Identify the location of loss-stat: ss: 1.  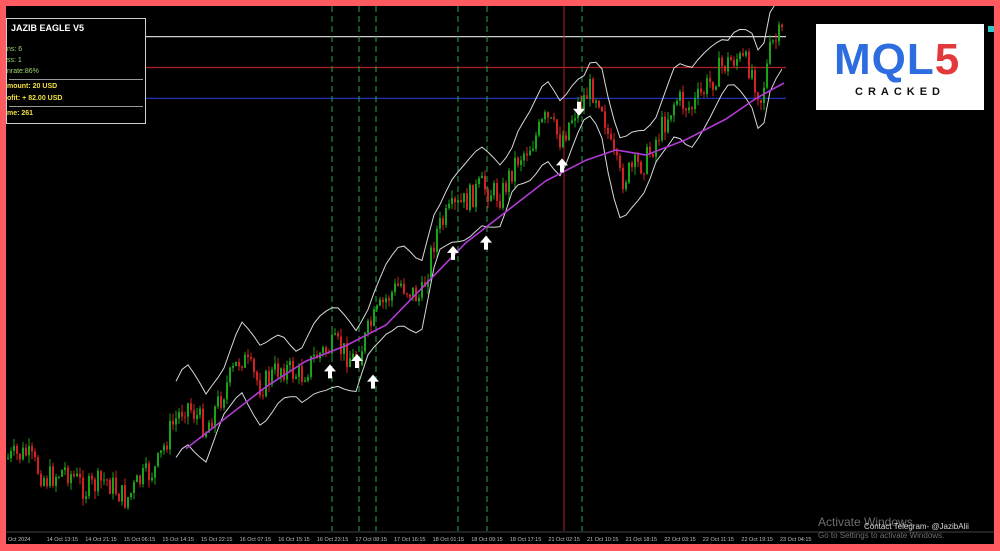
(14, 60).